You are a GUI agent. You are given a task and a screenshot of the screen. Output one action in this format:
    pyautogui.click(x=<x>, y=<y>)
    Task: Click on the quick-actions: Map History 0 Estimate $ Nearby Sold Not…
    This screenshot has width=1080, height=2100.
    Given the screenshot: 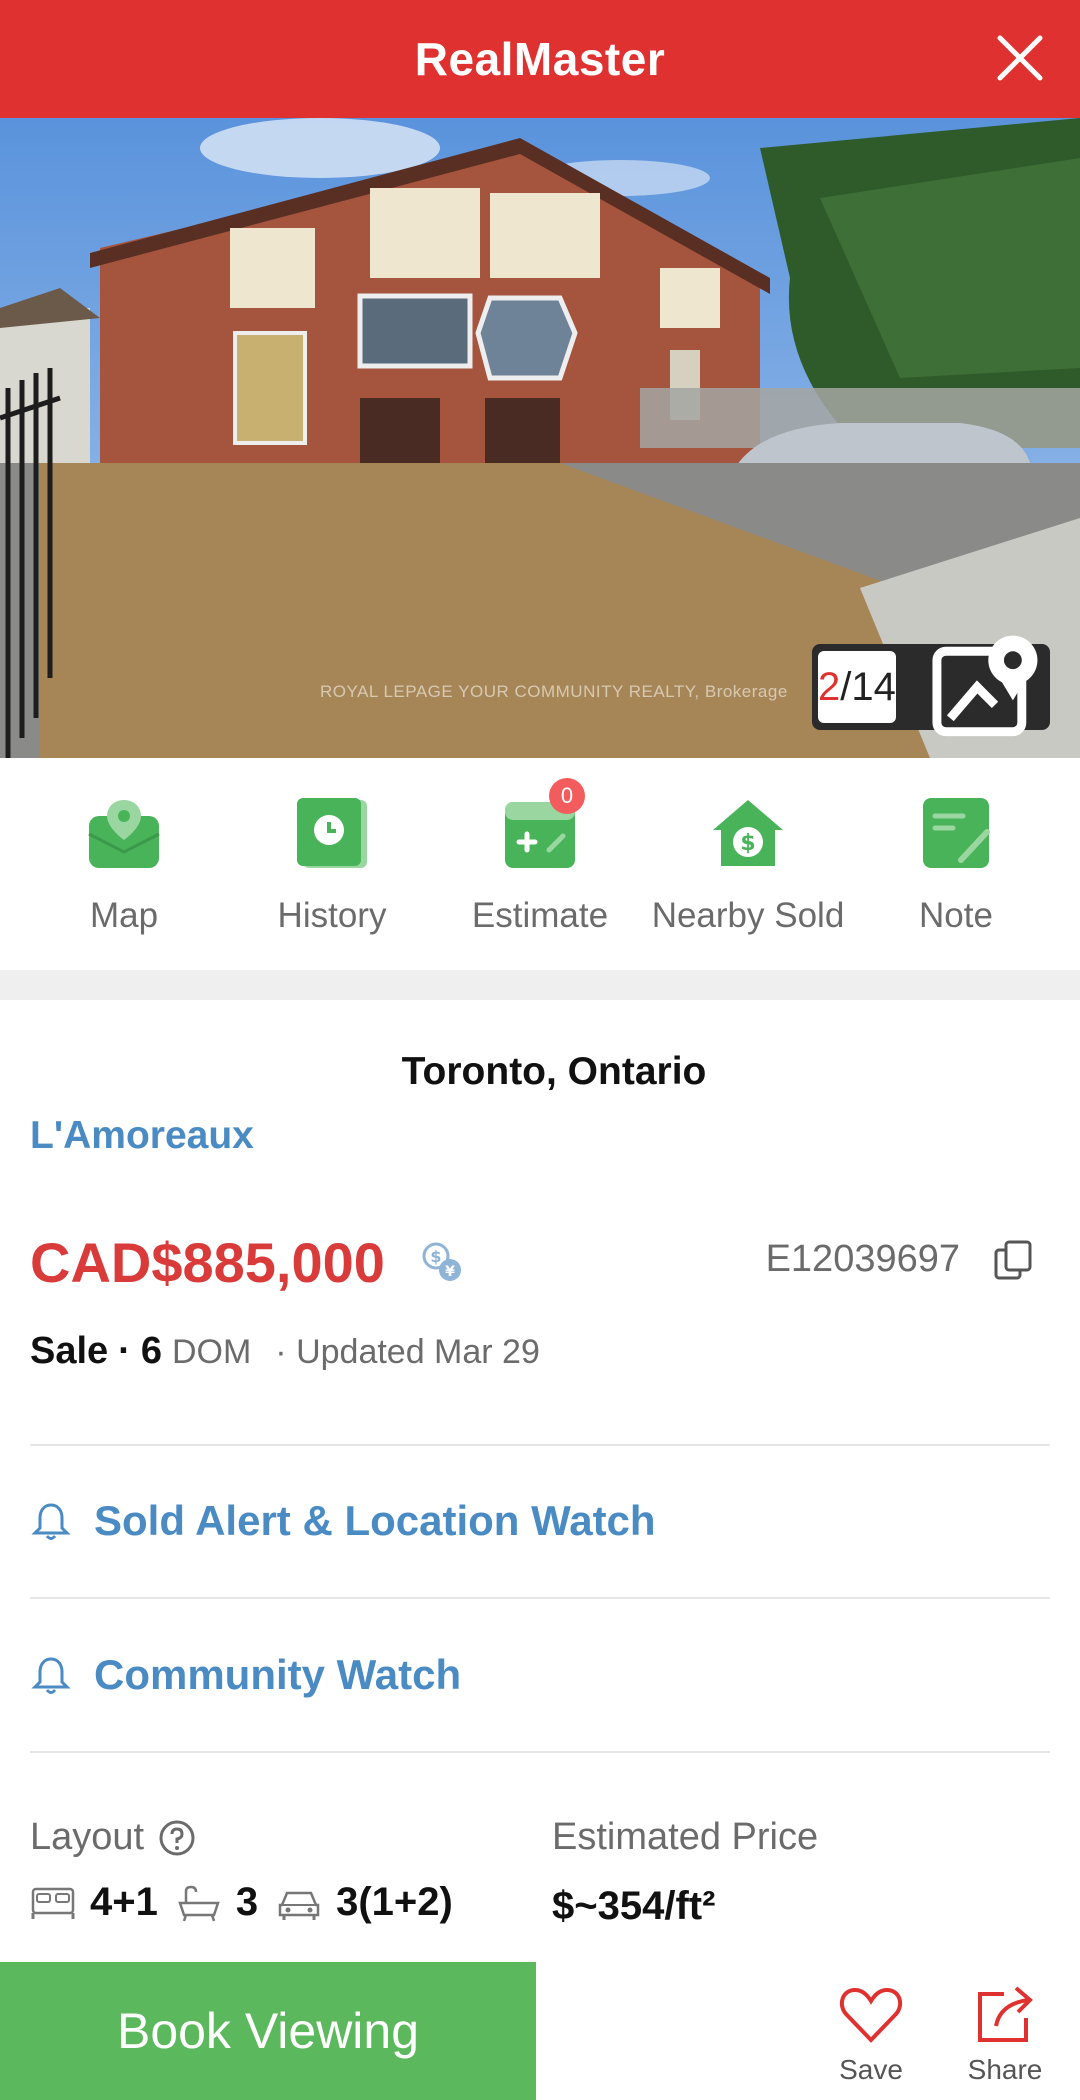 What is the action you would take?
    pyautogui.click(x=540, y=864)
    